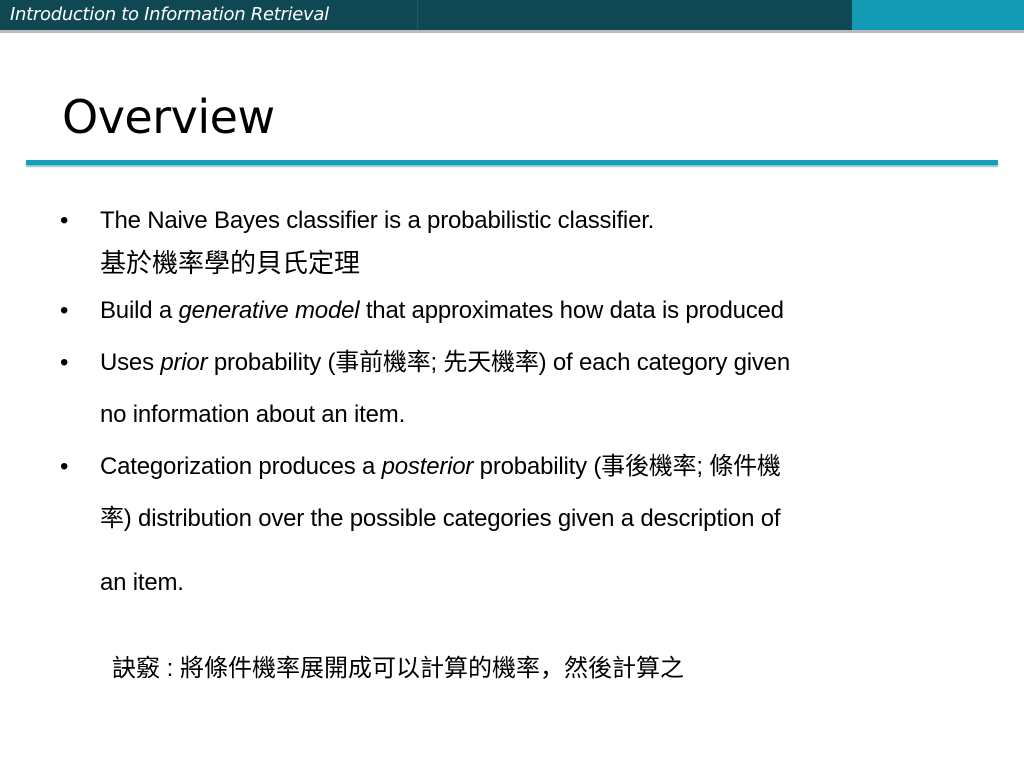 Image resolution: width=1024 pixels, height=768 pixels. What do you see at coordinates (938, 15) in the screenshot?
I see `header-accent-band` at bounding box center [938, 15].